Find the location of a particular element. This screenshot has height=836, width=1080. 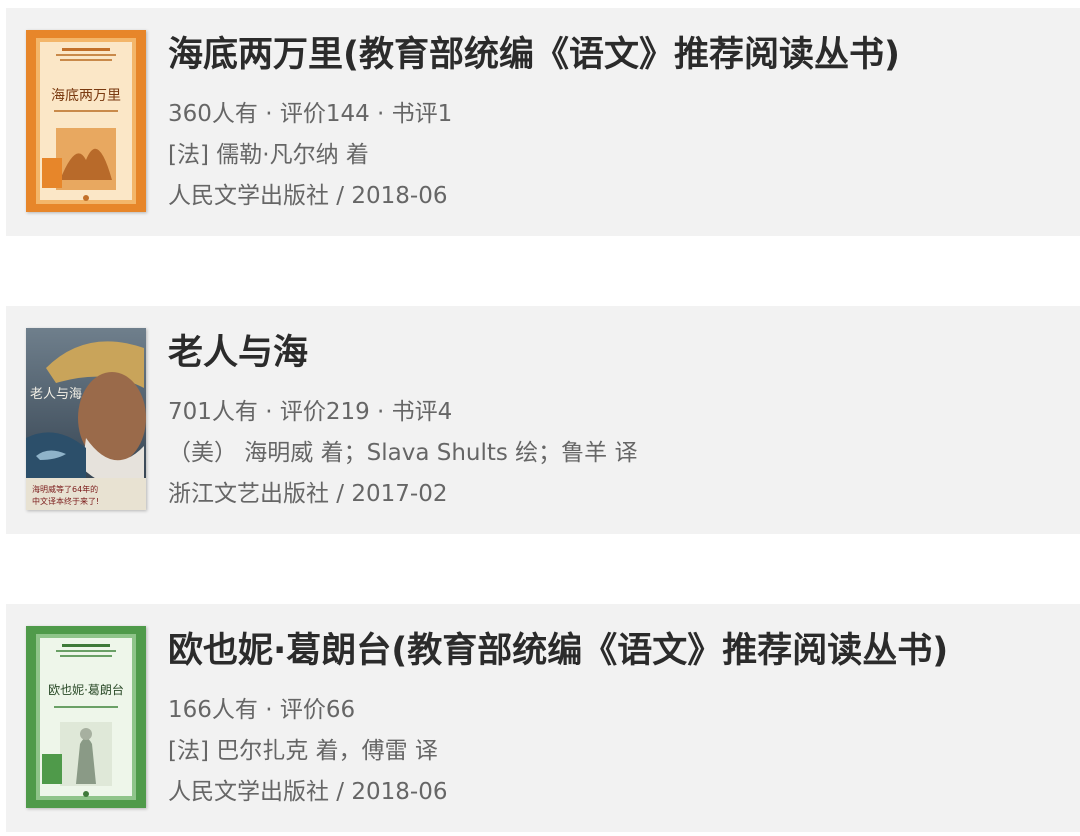

svg-text: 海底两万里 is located at coordinates (86, 96).